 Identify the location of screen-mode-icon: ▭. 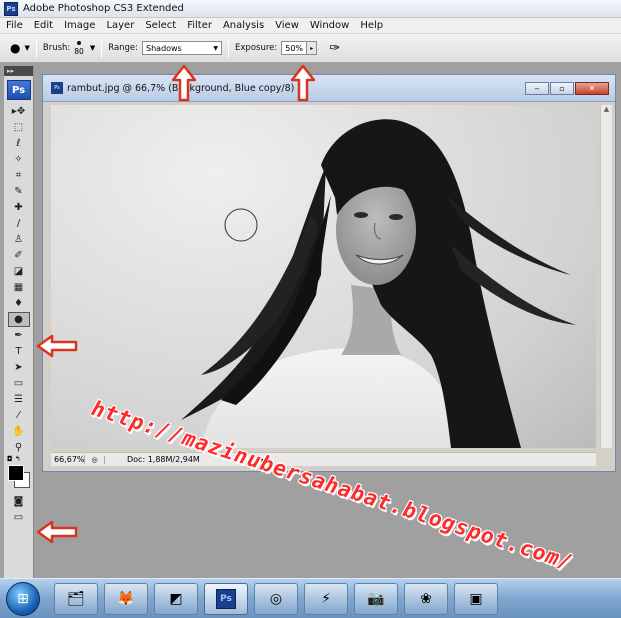
(19, 517).